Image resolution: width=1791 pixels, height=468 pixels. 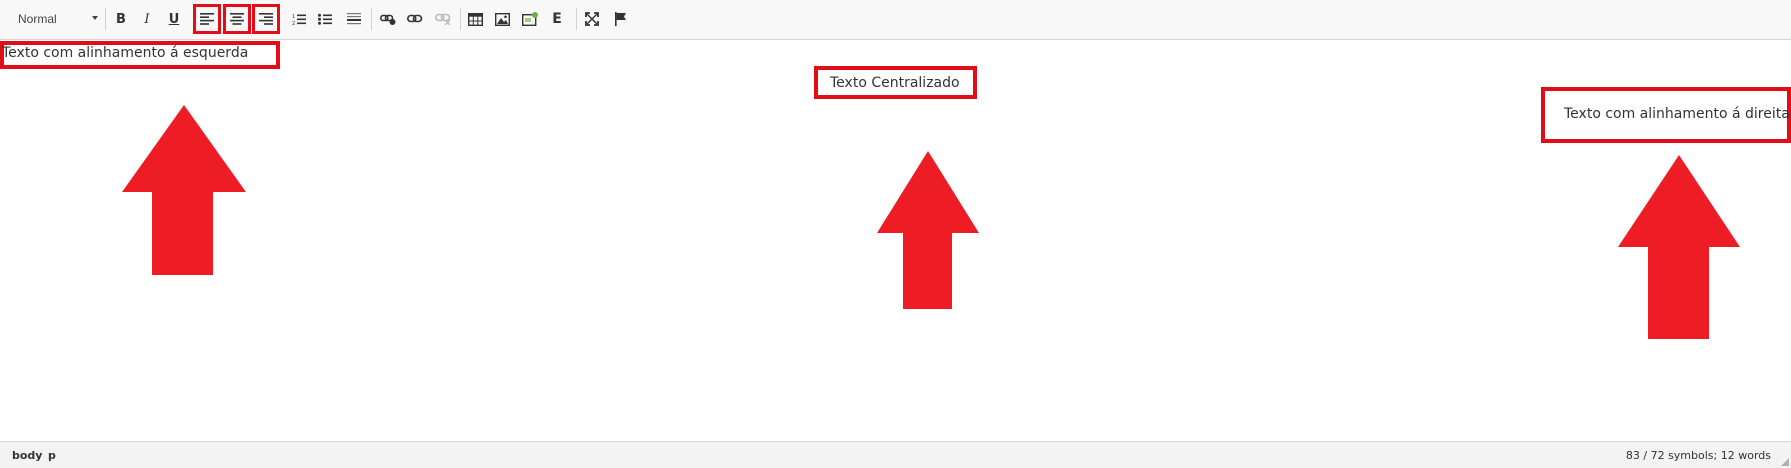 I want to click on insert-link-button, so click(x=388, y=19).